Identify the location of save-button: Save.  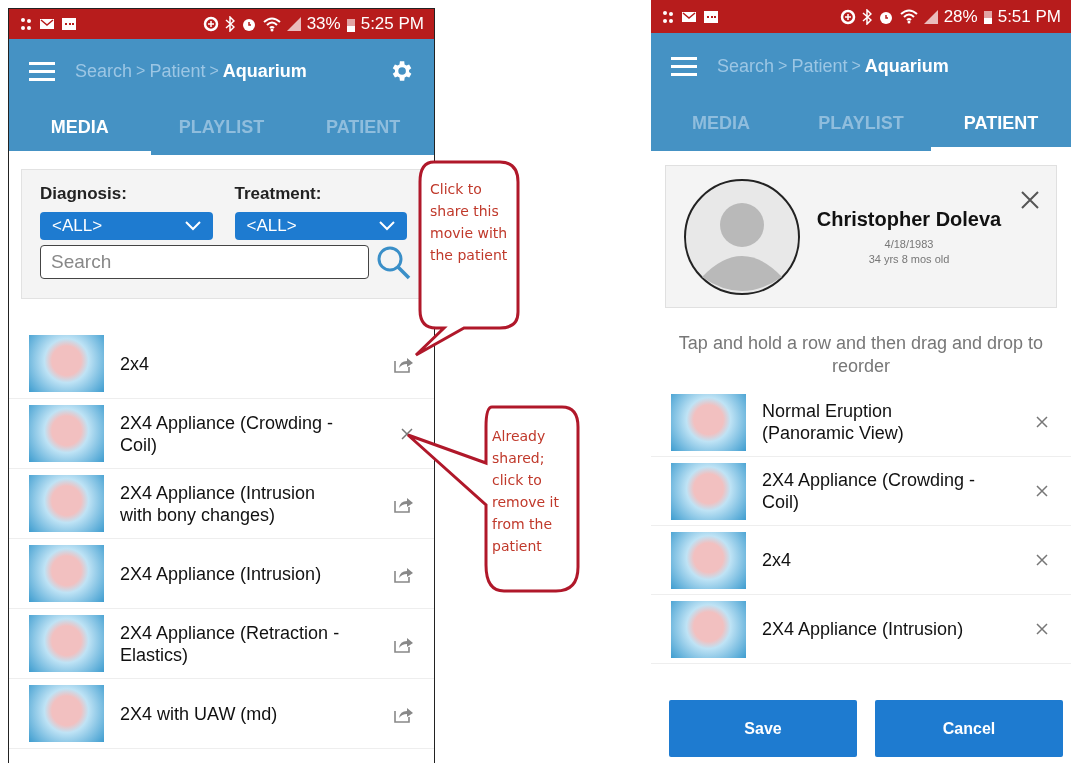
(763, 728).